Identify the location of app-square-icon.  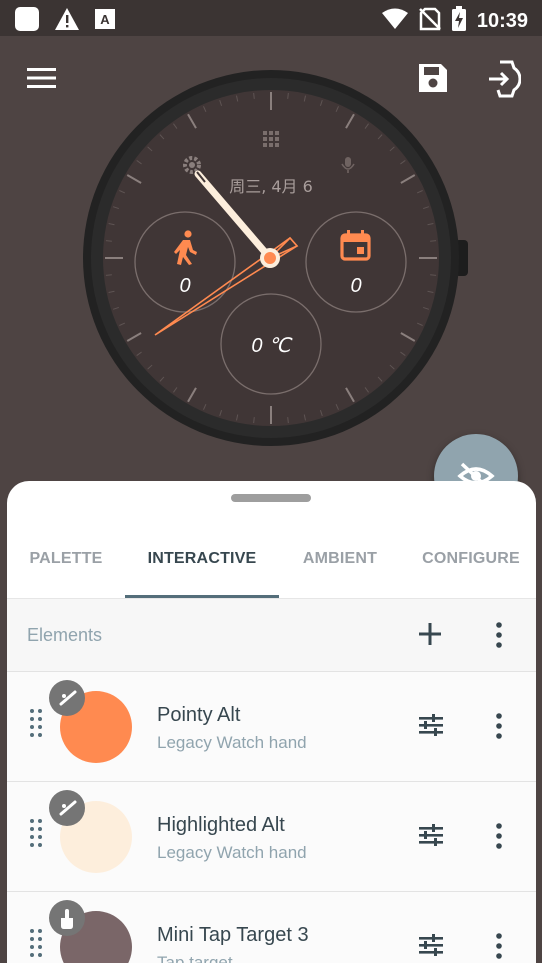
(27, 21).